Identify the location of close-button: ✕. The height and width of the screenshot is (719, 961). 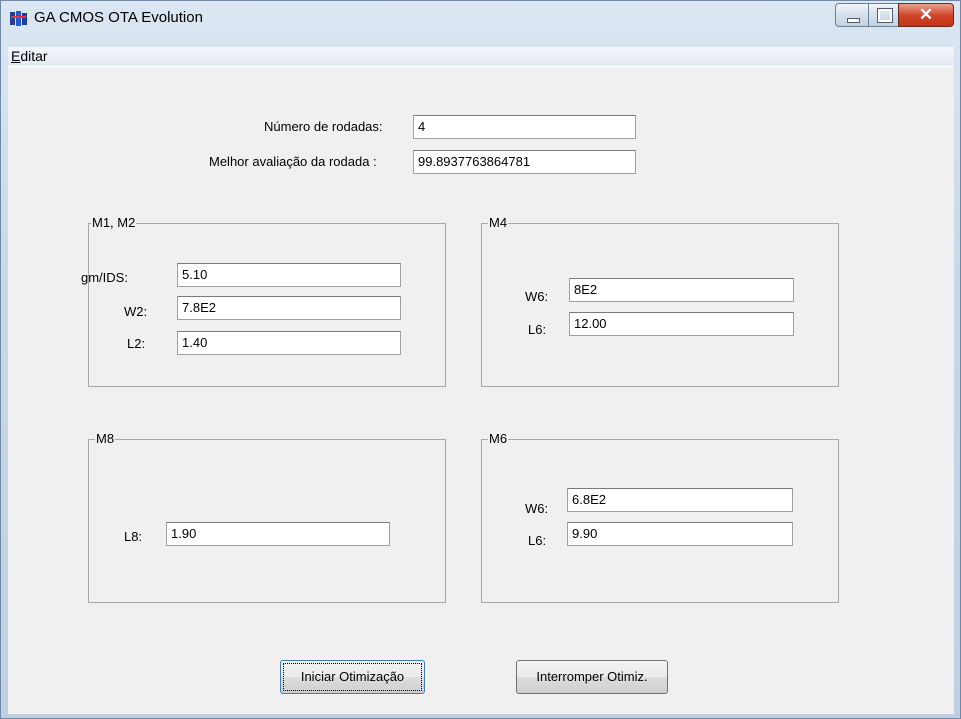
(926, 15).